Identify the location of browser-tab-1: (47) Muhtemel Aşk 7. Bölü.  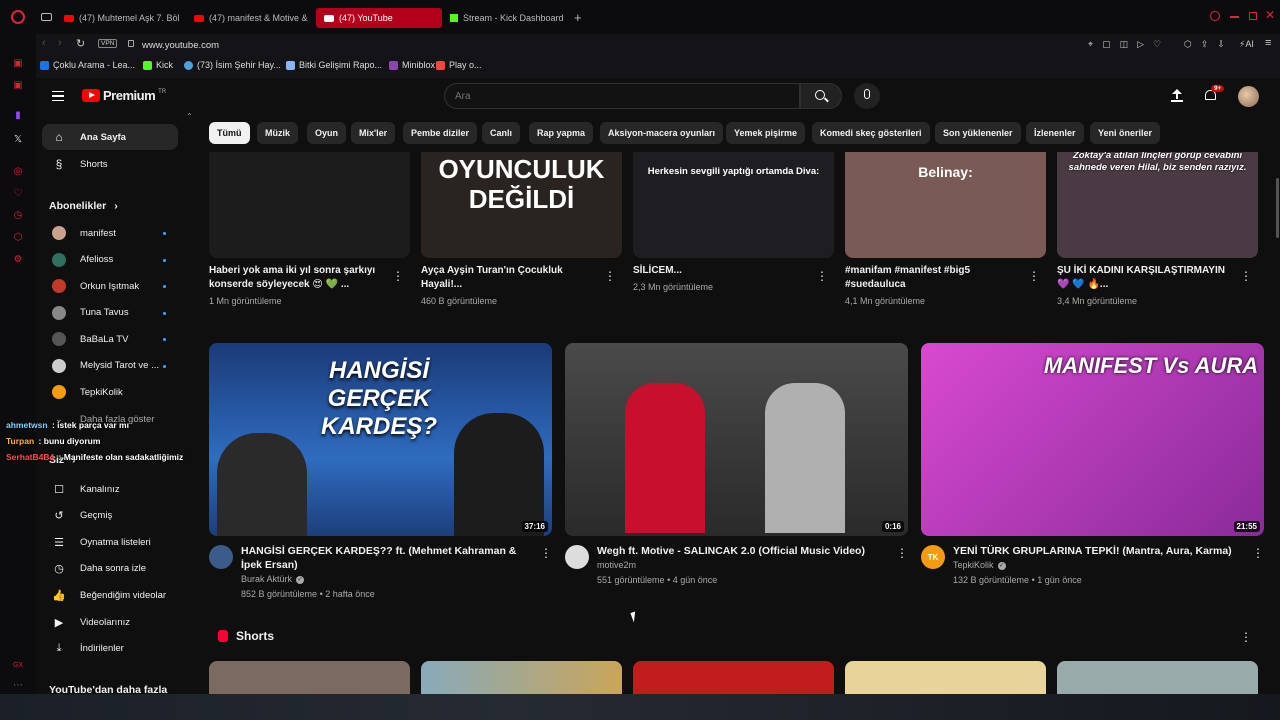
(122, 18).